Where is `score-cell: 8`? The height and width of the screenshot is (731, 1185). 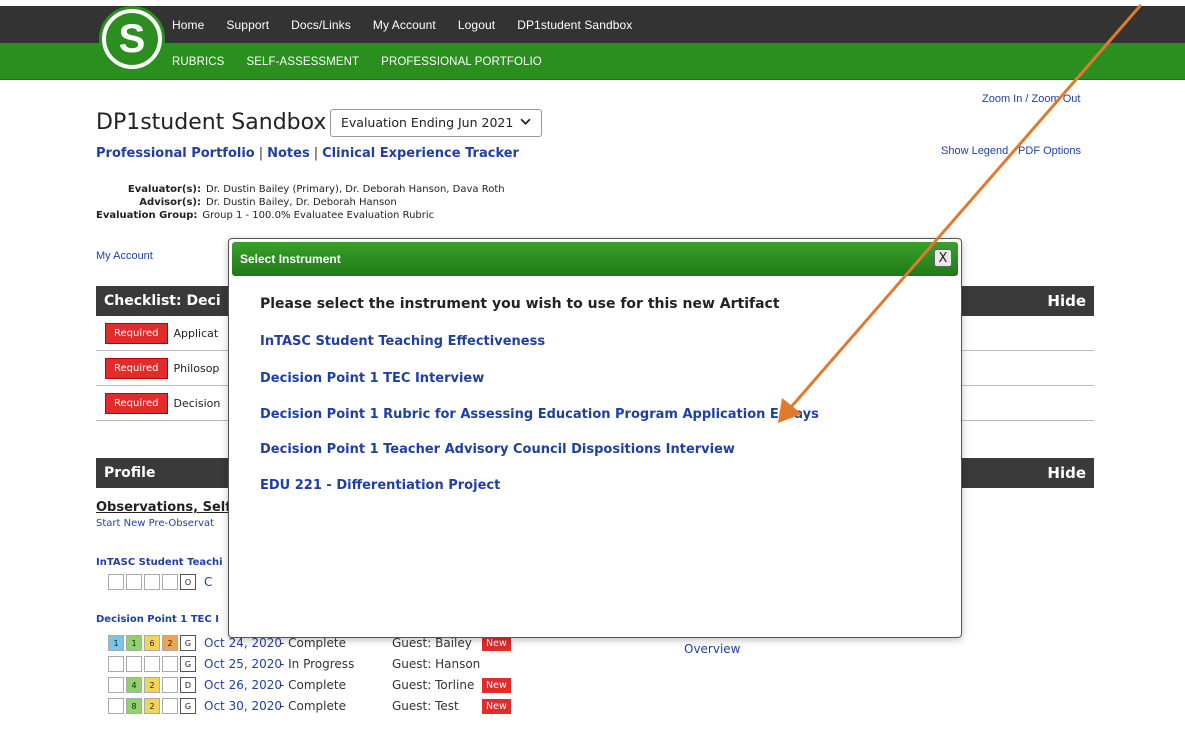
score-cell: 8 is located at coordinates (134, 706).